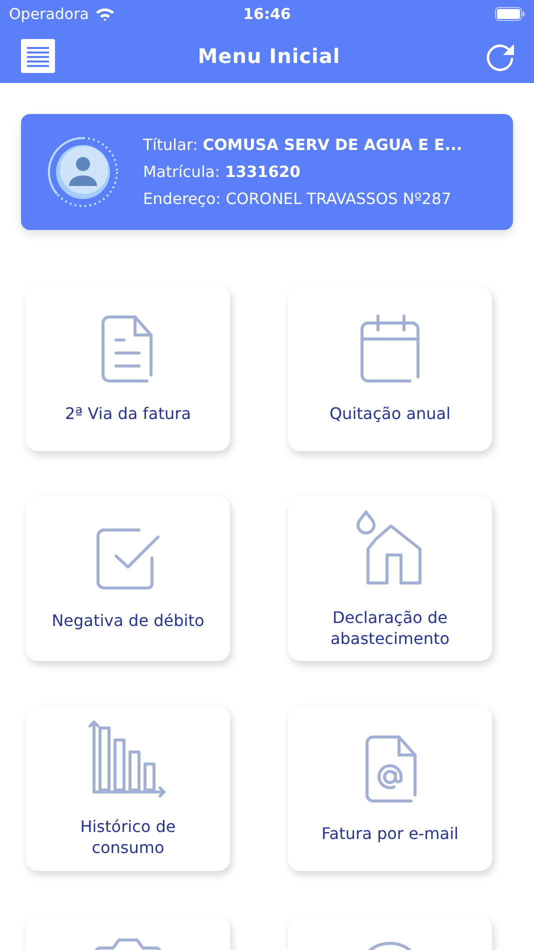 The image size is (534, 950). Describe the element at coordinates (128, 788) in the screenshot. I see `menu-tile: Histórico de consumo` at that location.